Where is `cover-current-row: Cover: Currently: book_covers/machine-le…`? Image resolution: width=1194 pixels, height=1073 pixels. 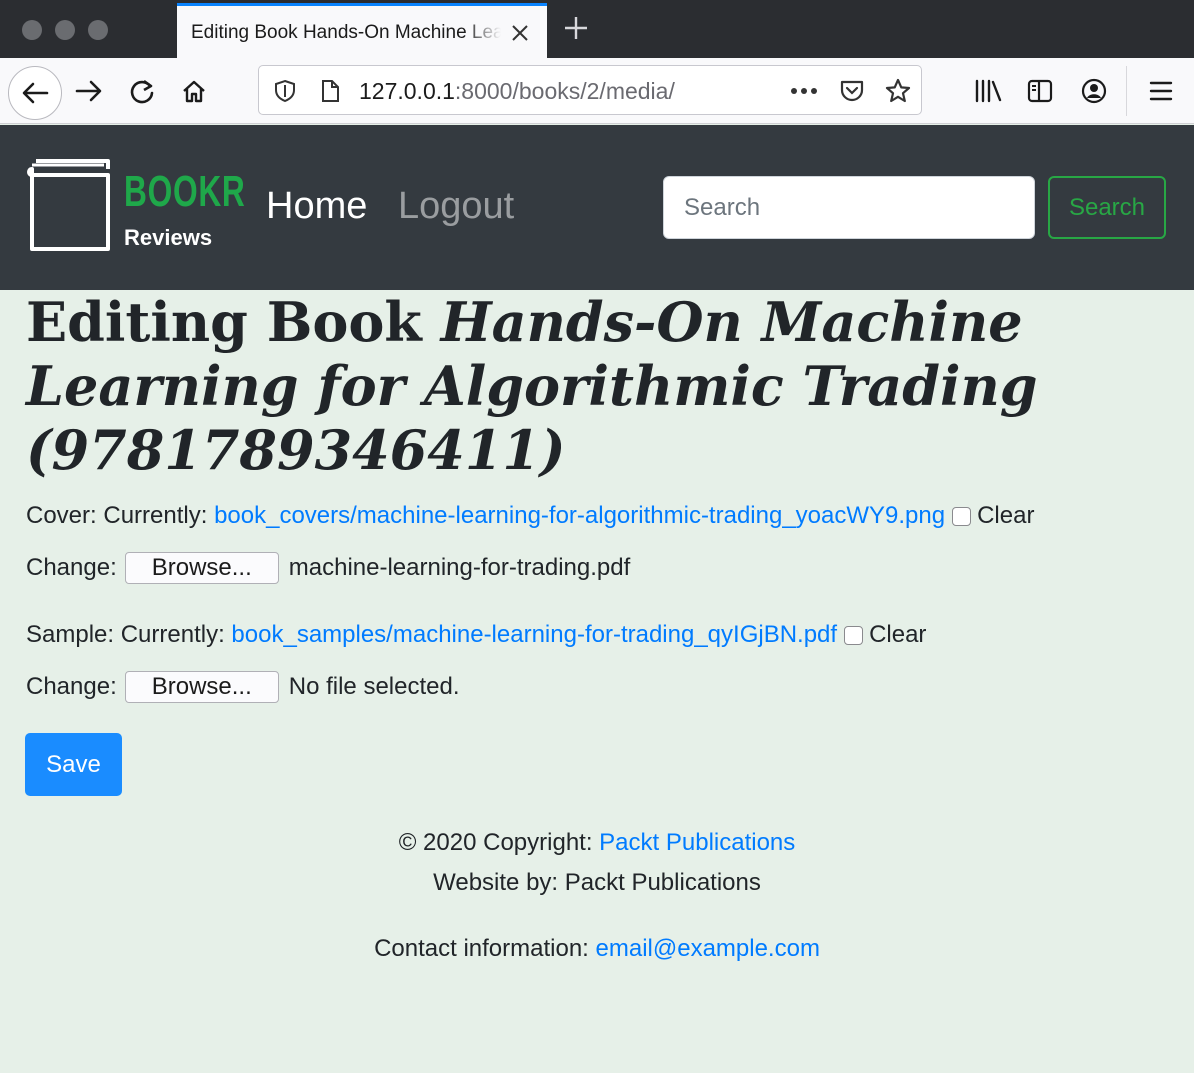
cover-current-row: Cover: Currently: book_covers/machine-le… is located at coordinates (530, 516).